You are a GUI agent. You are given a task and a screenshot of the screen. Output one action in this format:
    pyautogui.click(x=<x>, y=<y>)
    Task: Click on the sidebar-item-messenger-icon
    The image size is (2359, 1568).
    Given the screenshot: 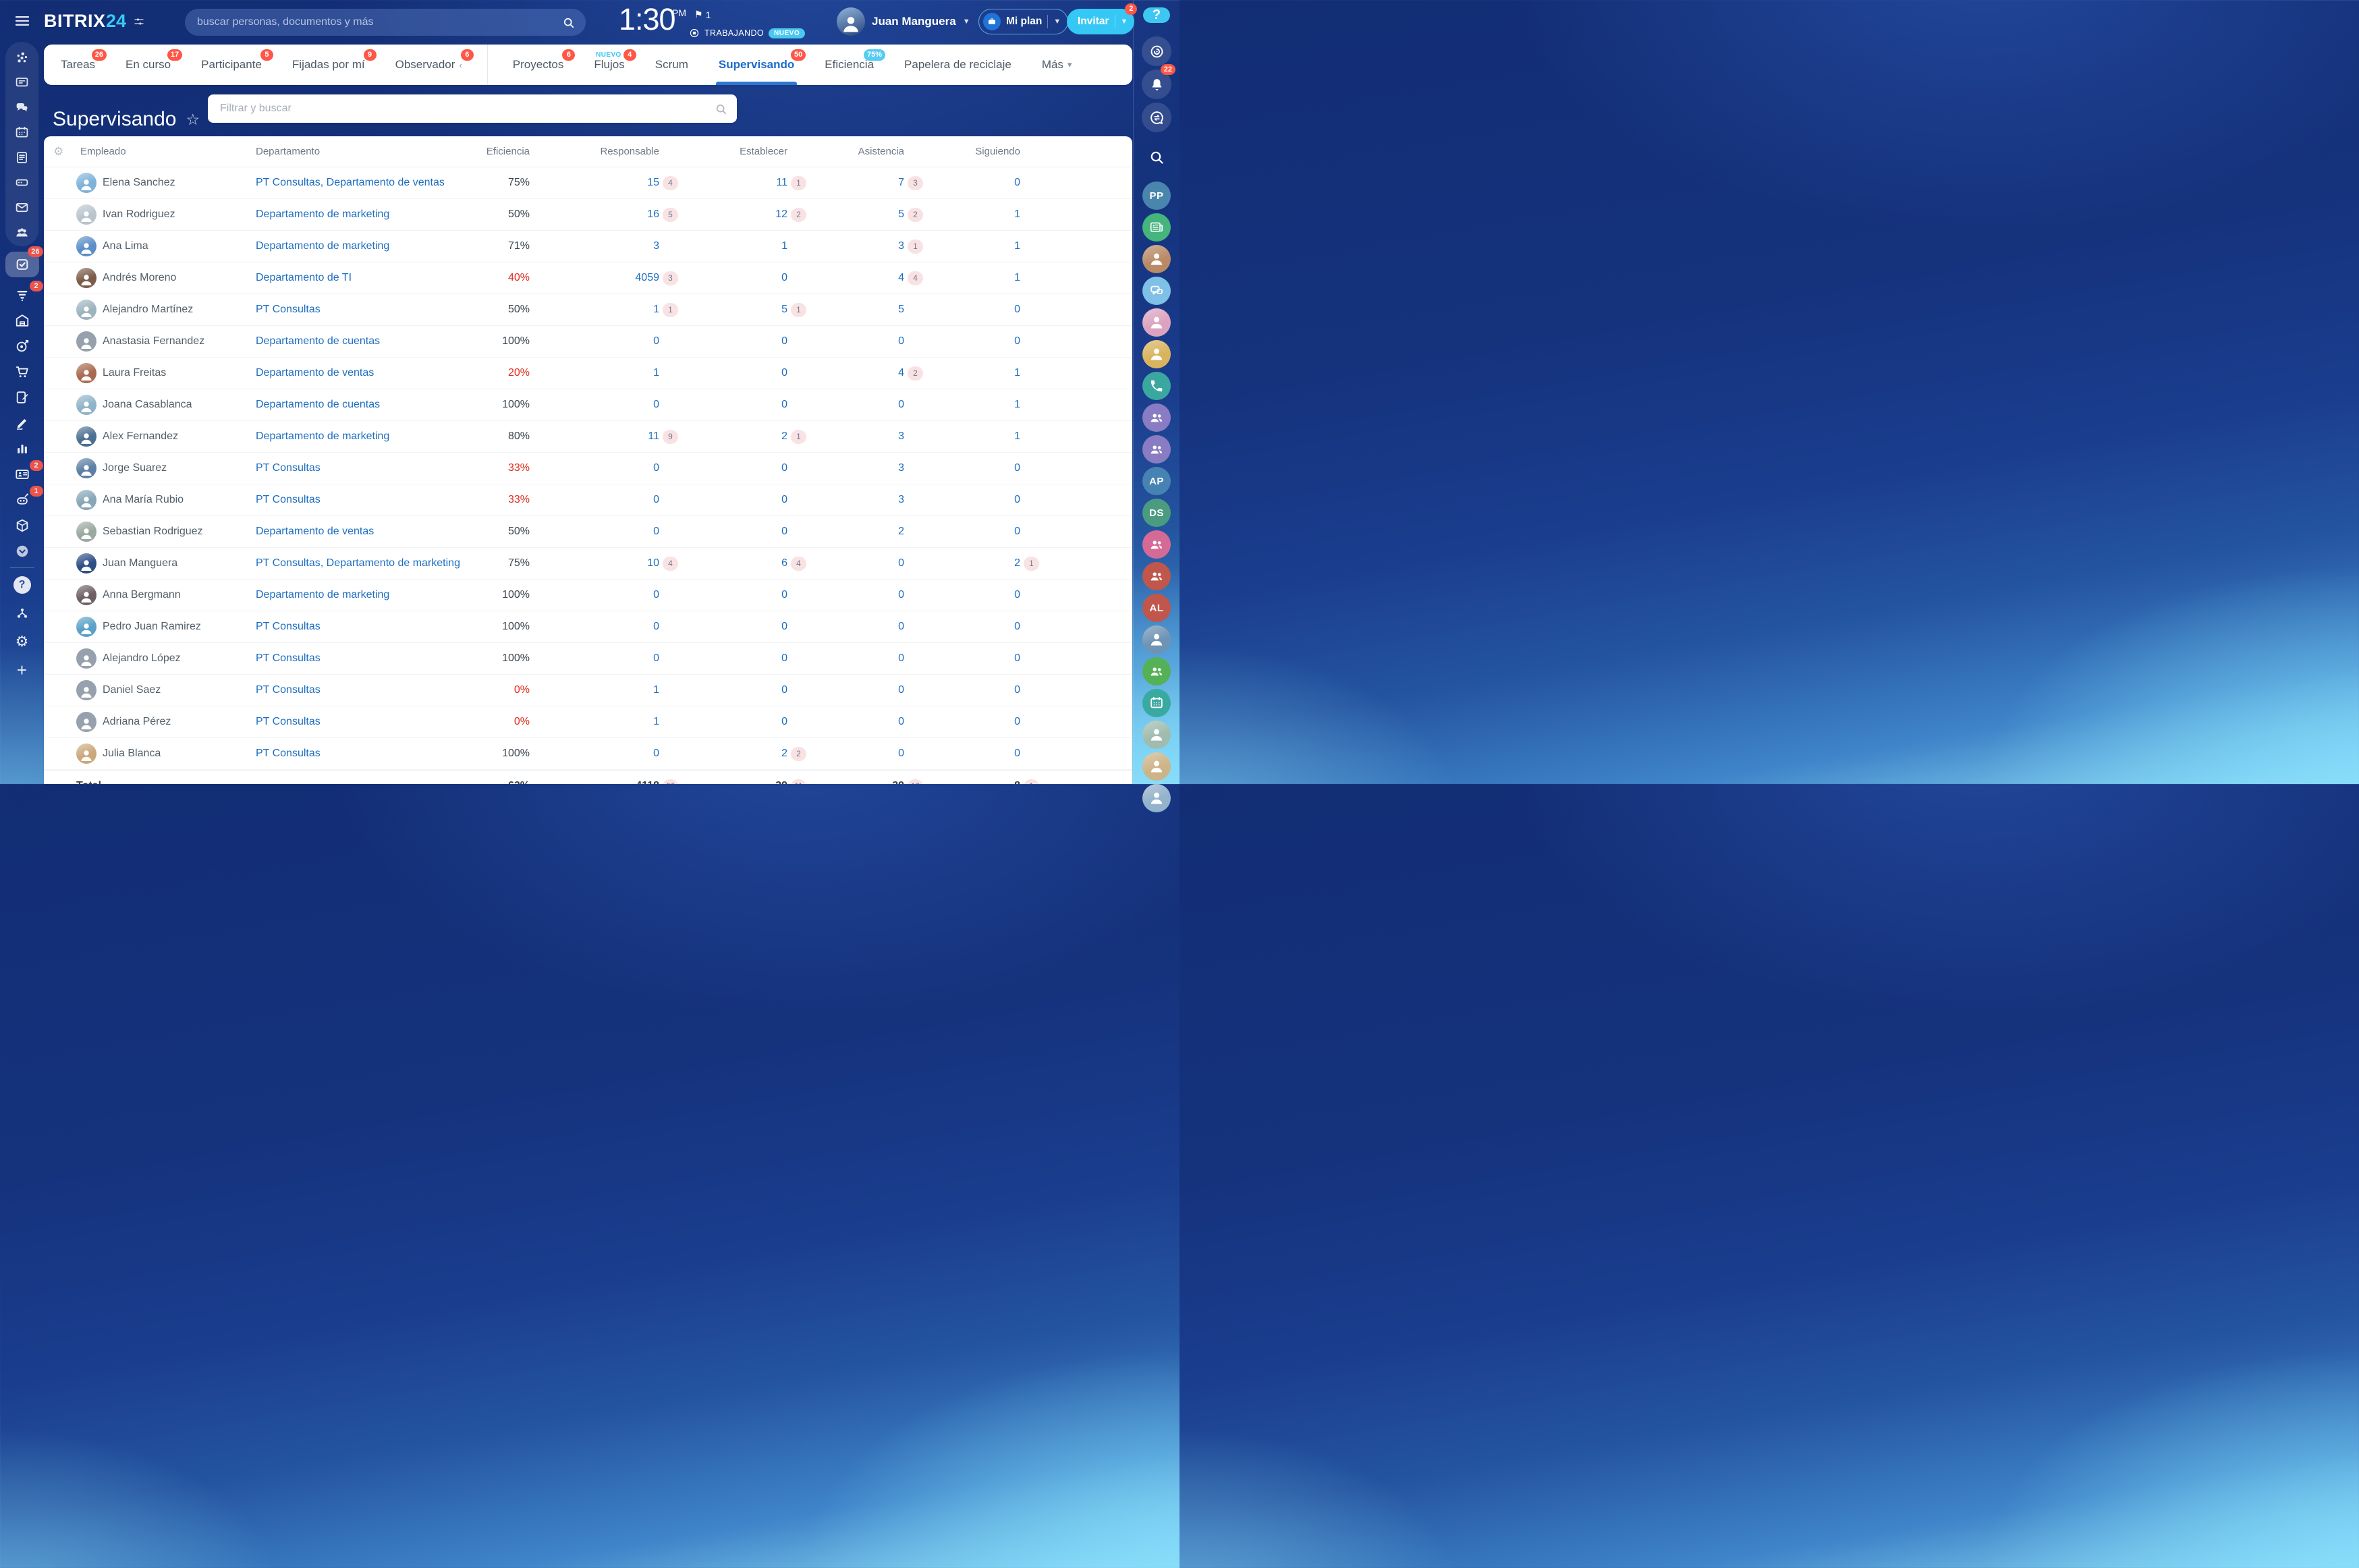 What is the action you would take?
    pyautogui.click(x=22, y=107)
    